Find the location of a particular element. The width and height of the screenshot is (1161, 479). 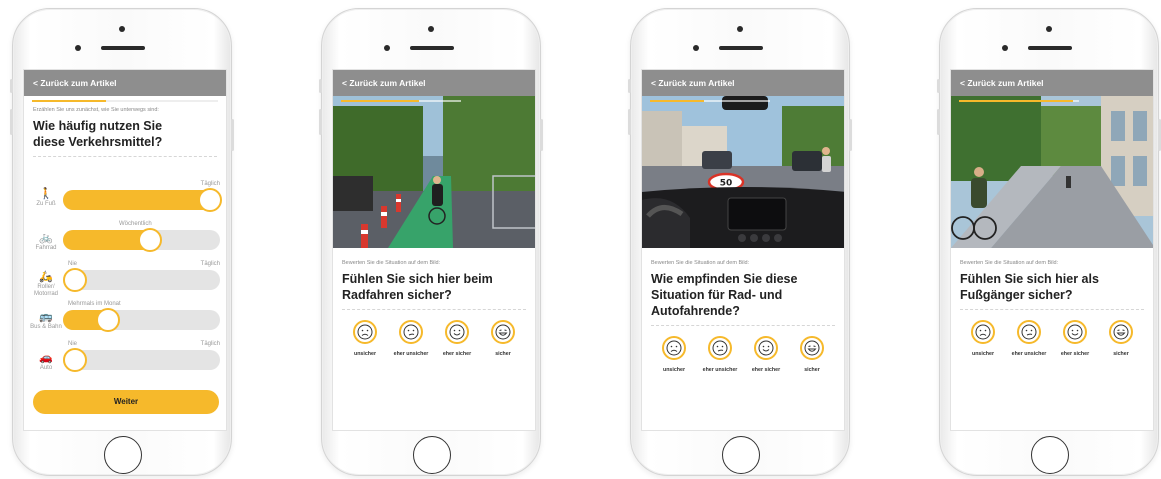

slider-max-label: Täglich is located at coordinates (210, 264).